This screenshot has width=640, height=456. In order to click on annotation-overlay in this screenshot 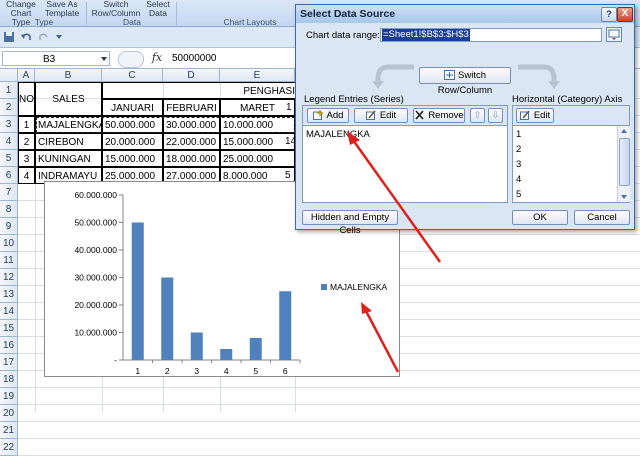, I will do `click(394, 252)`.